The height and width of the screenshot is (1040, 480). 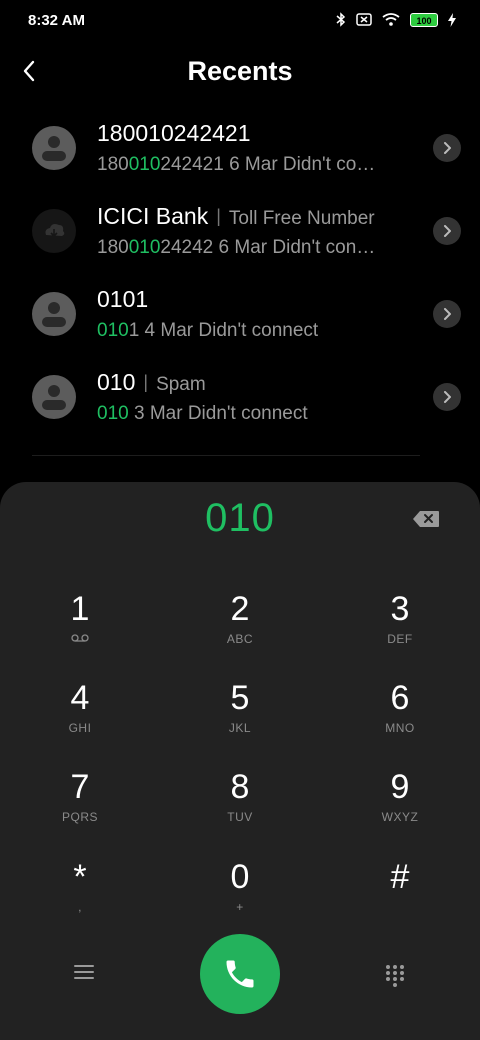 What do you see at coordinates (240, 894) in the screenshot?
I see `key-0: 0 +` at bounding box center [240, 894].